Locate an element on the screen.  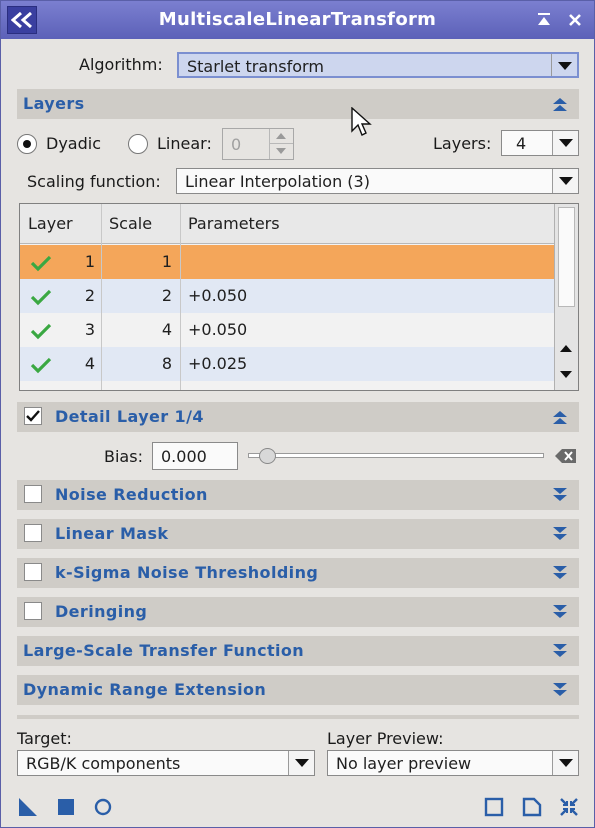
linear-mask-checkbox is located at coordinates (33, 533).